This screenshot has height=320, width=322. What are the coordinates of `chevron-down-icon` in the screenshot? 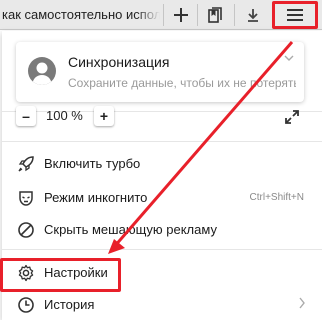 It's located at (289, 58).